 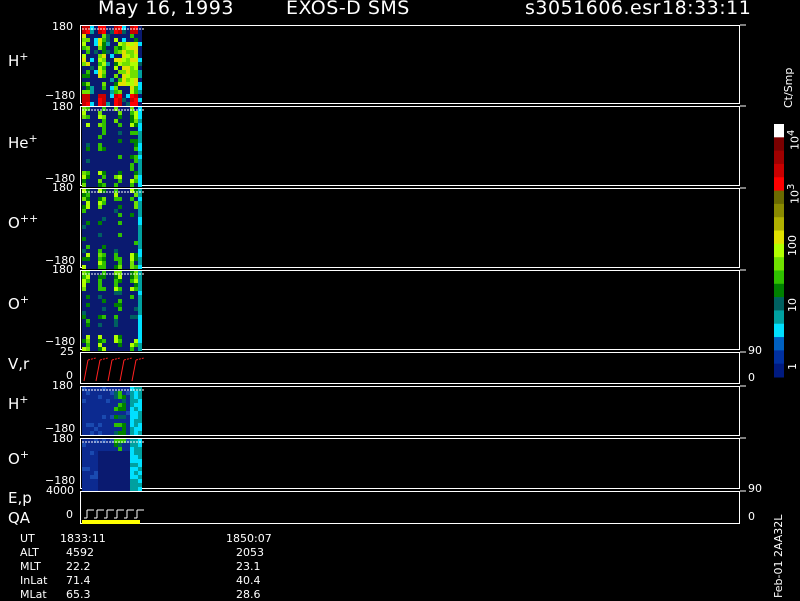 I want to click on colorbar-unit-label: Ct/Smp, so click(x=788, y=87).